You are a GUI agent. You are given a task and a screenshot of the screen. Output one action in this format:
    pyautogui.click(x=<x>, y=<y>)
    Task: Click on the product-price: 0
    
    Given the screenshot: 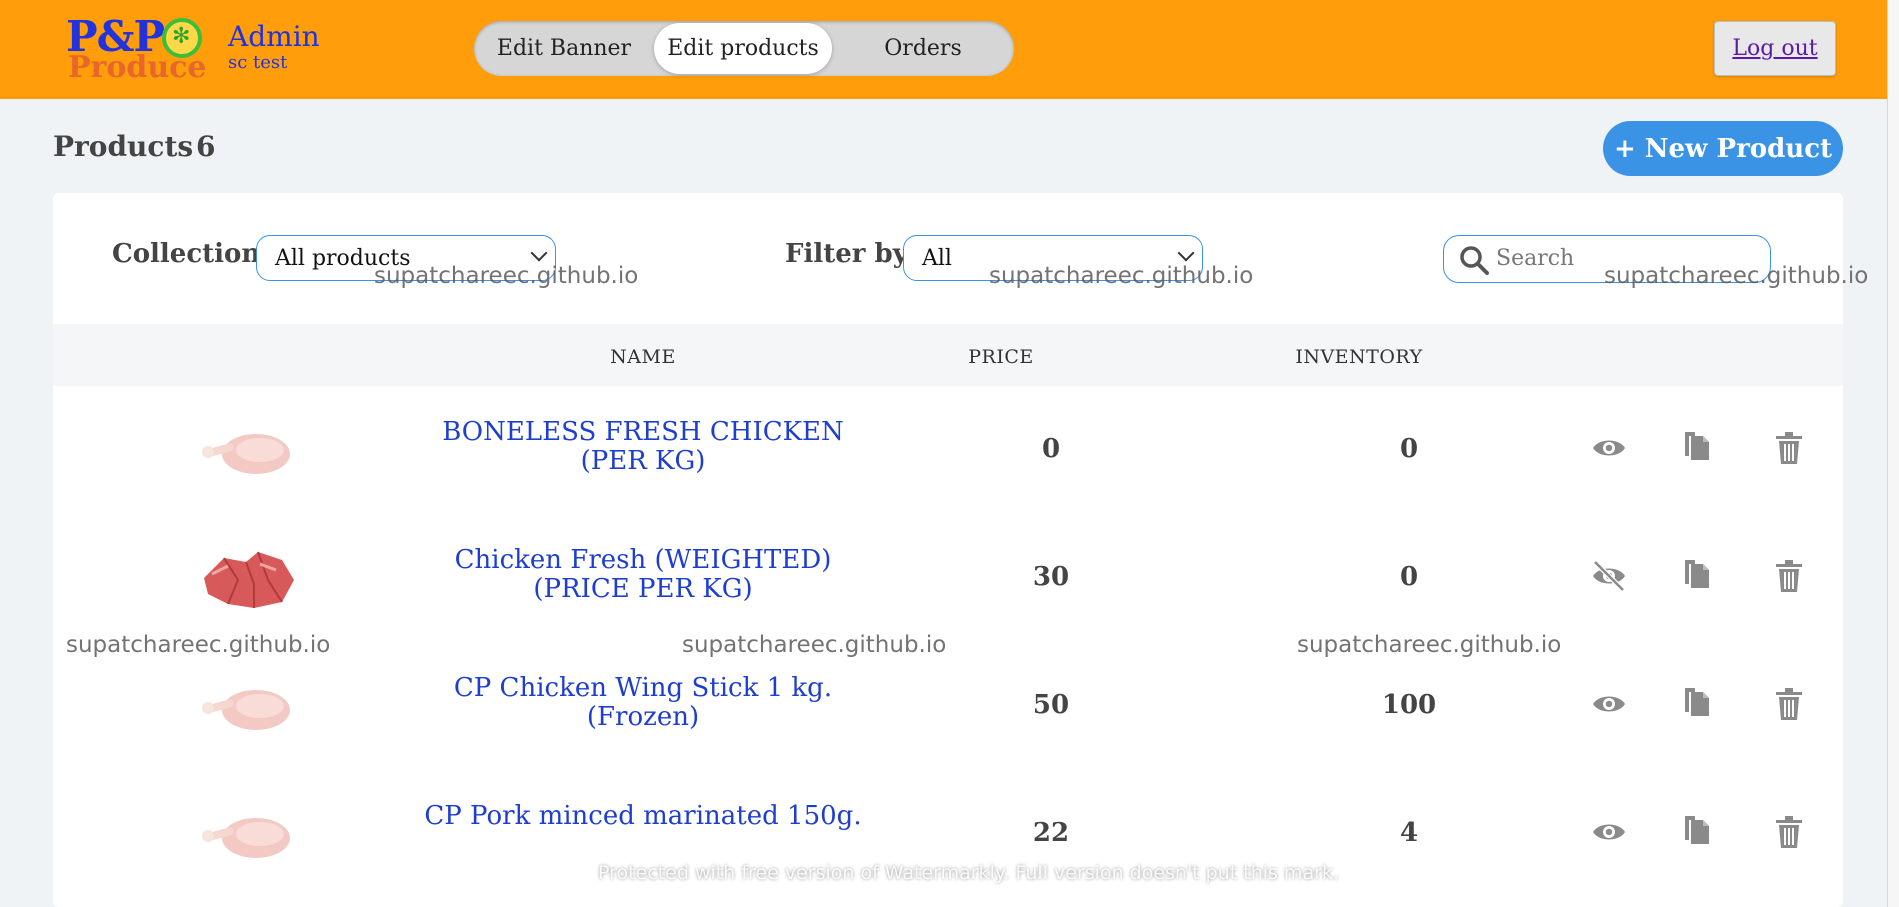 What is the action you would take?
    pyautogui.click(x=1051, y=449)
    